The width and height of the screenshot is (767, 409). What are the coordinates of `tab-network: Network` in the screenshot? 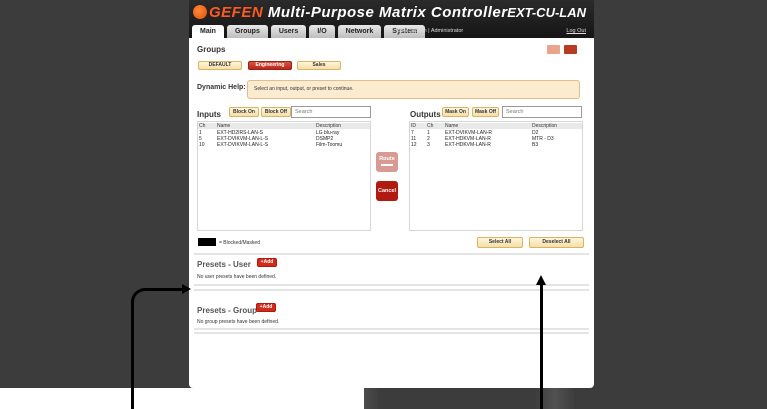 It's located at (359, 31).